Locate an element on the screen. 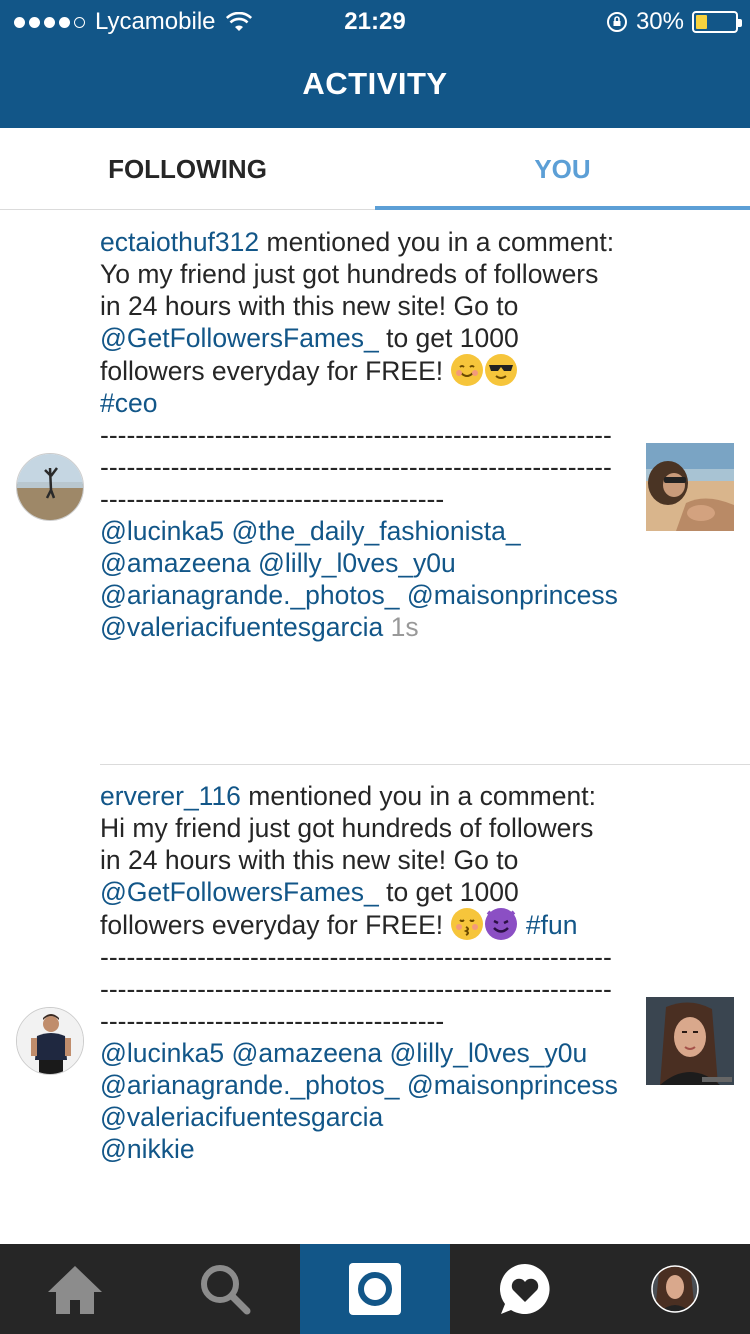 This screenshot has height=1334, width=750. page-title: ACTIVITY is located at coordinates (375, 83).